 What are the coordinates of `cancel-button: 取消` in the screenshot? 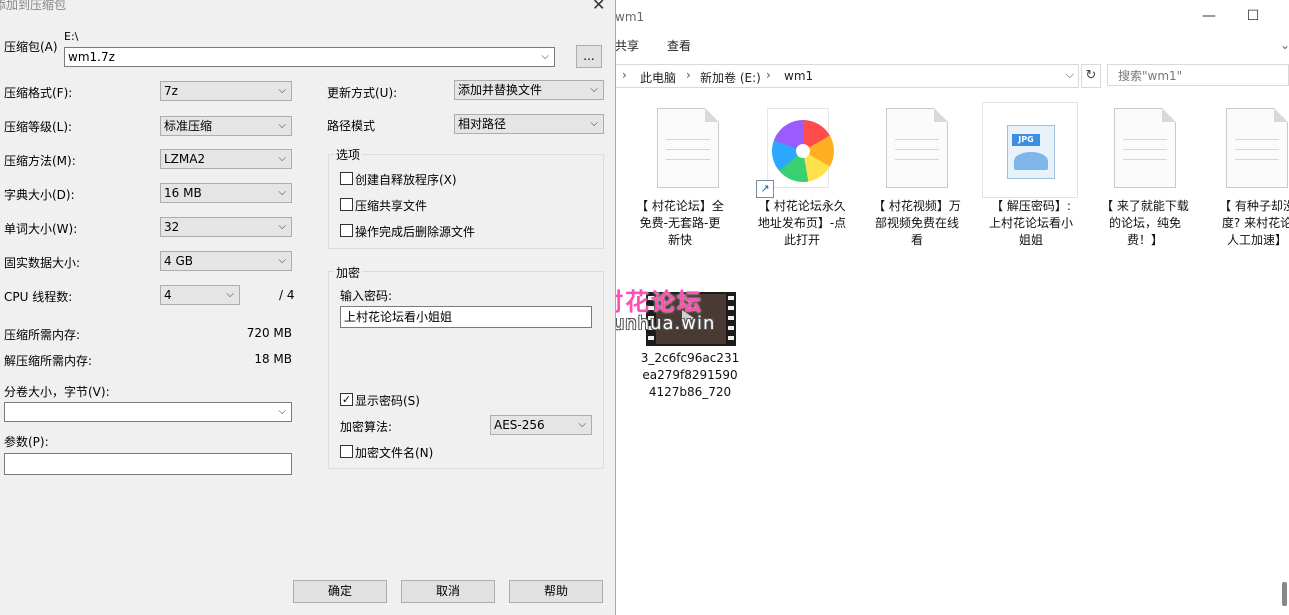 It's located at (448, 591).